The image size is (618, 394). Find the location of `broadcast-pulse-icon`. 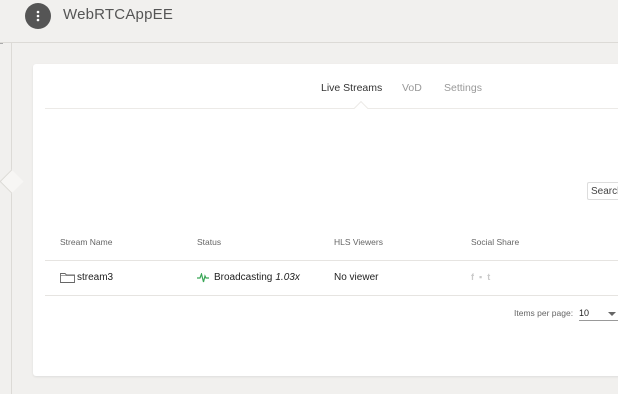

broadcast-pulse-icon is located at coordinates (203, 277).